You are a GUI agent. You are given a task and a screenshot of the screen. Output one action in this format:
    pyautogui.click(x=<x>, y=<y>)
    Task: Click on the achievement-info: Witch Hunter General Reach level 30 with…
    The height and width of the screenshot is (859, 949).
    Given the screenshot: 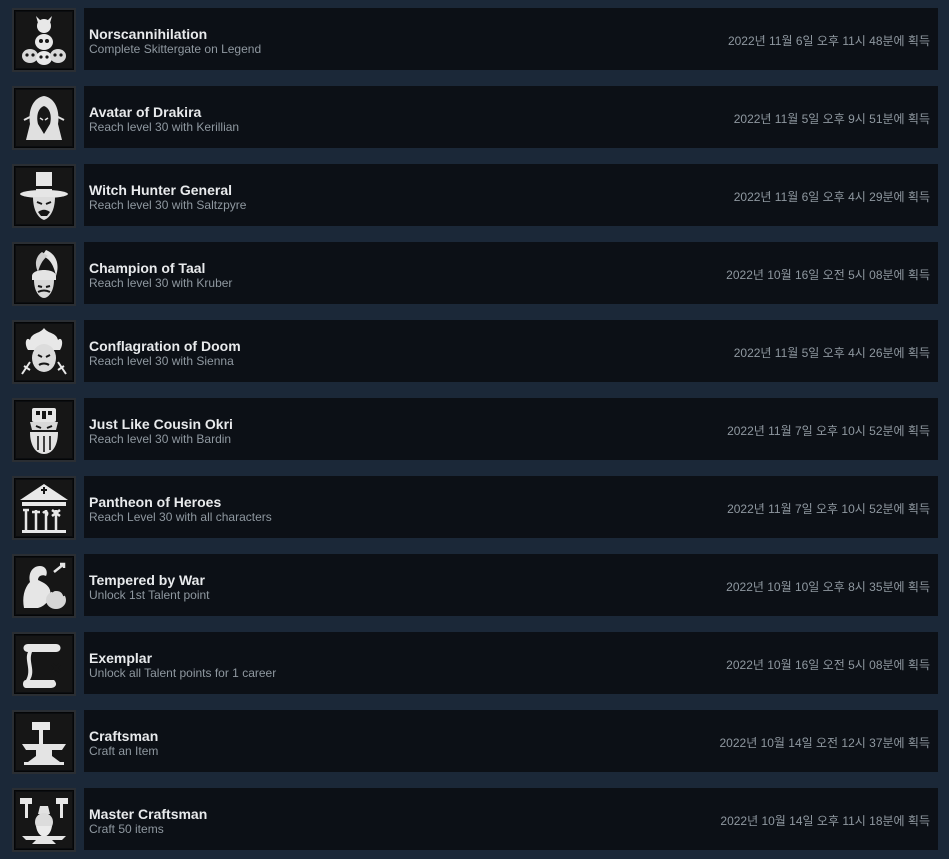 What is the action you would take?
    pyautogui.click(x=511, y=195)
    